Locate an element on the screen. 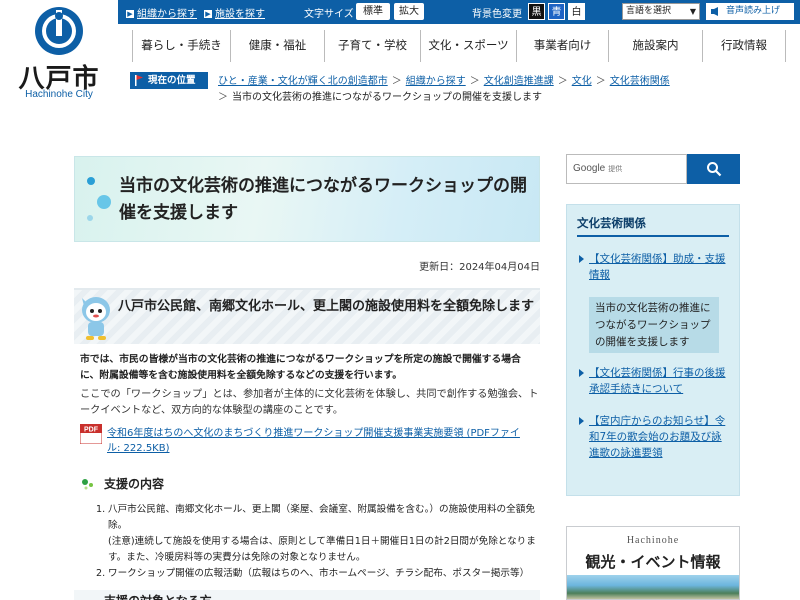 Image resolution: width=800 pixels, height=600 pixels. nav-item-business: 事業者向け is located at coordinates (562, 46).